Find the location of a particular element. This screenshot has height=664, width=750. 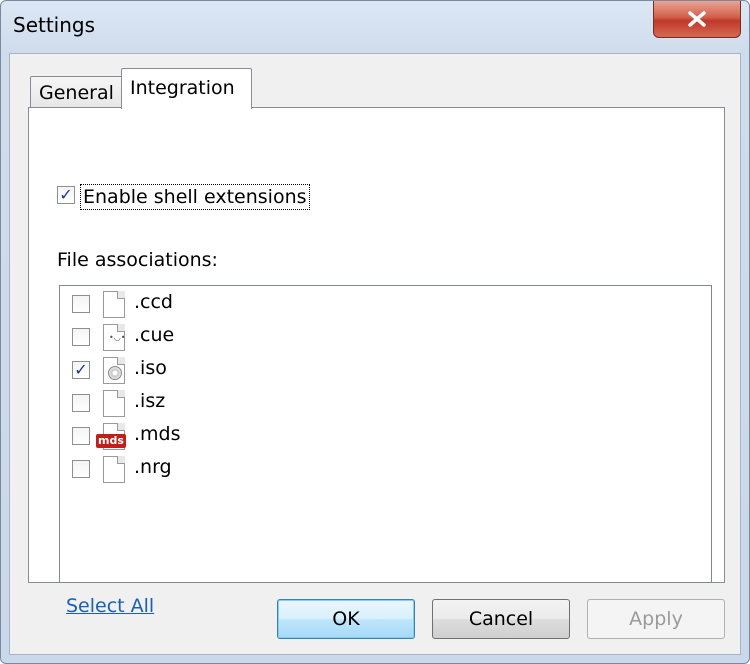

mds-badge: mds is located at coordinates (111, 441).